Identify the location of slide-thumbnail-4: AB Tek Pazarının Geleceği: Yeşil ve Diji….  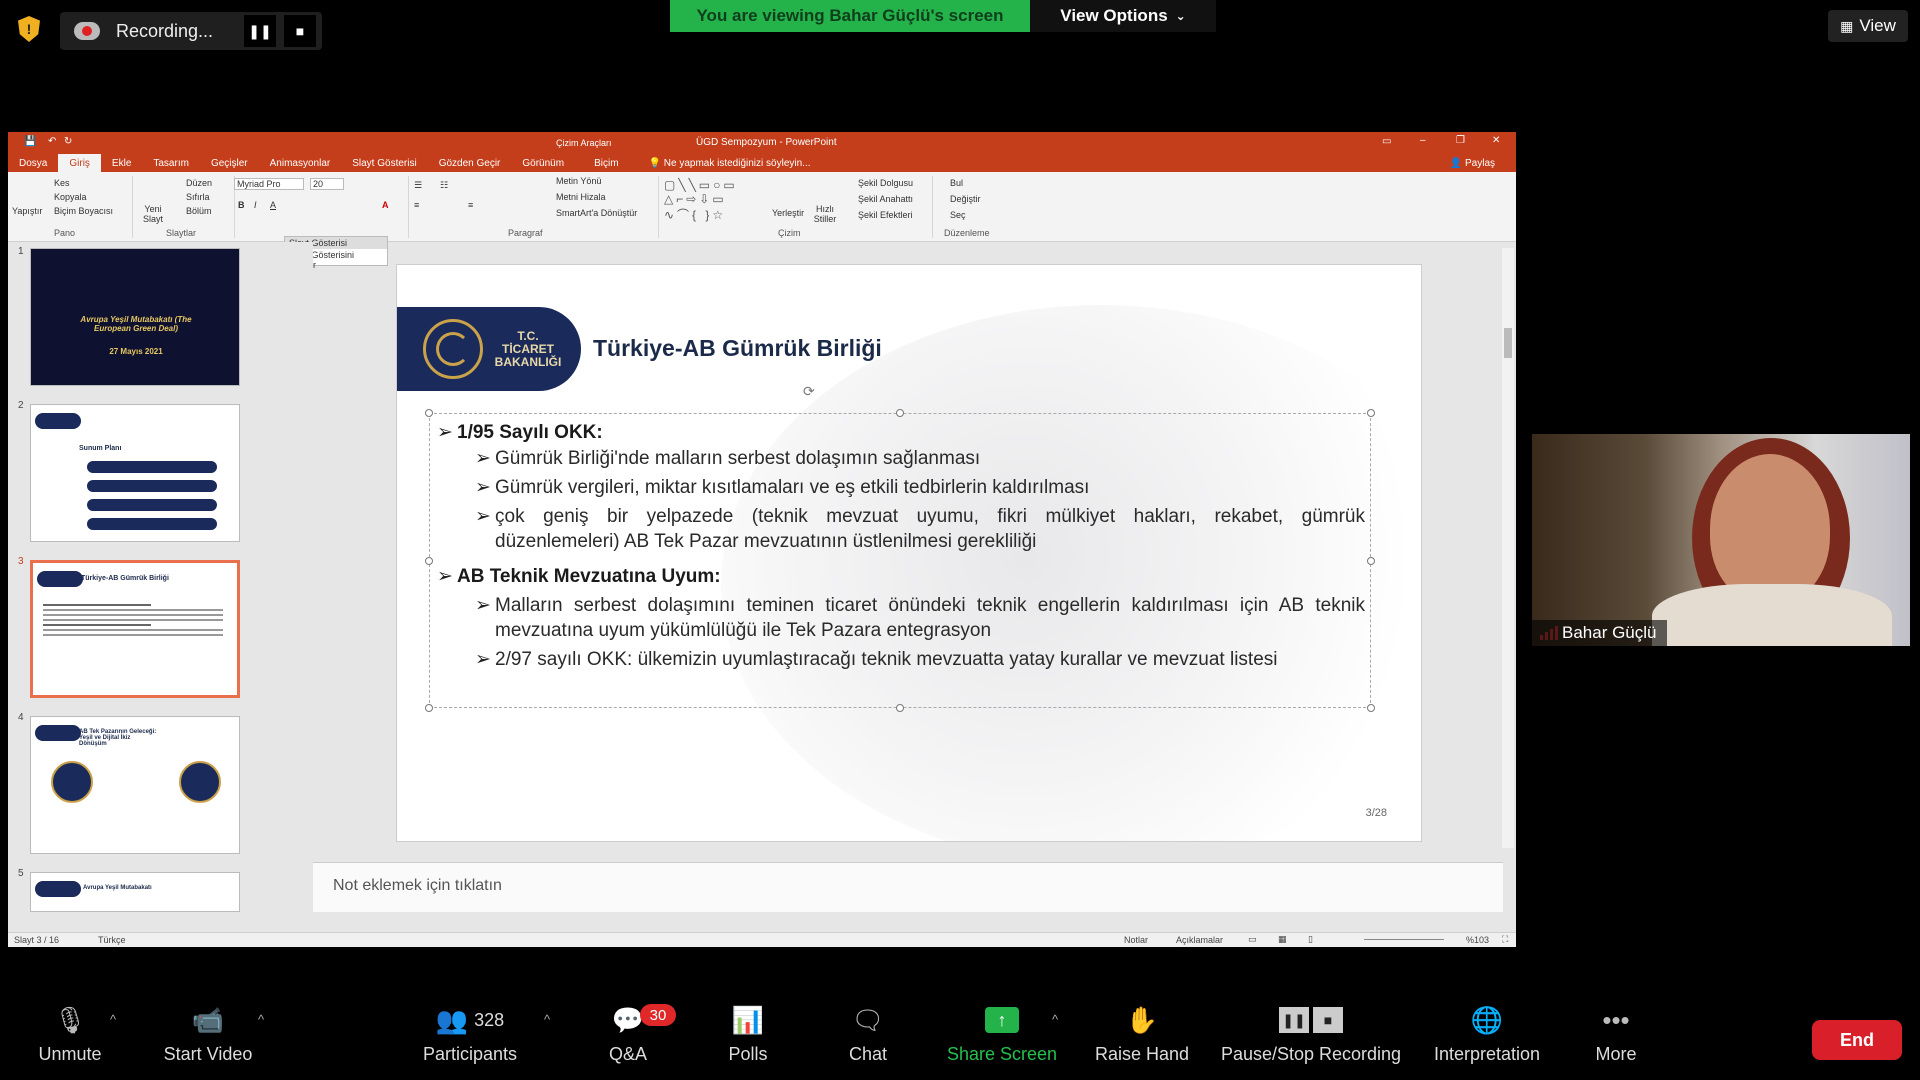
(135, 785).